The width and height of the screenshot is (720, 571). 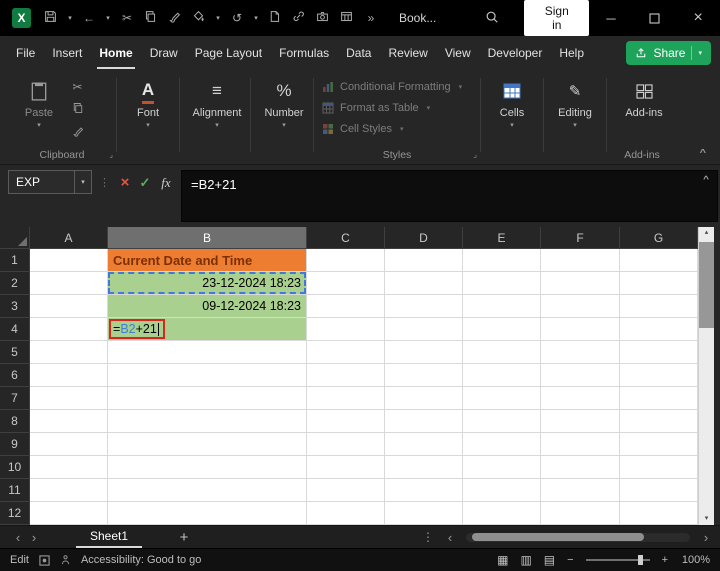 What do you see at coordinates (502, 490) in the screenshot?
I see `cell-E11` at bounding box center [502, 490].